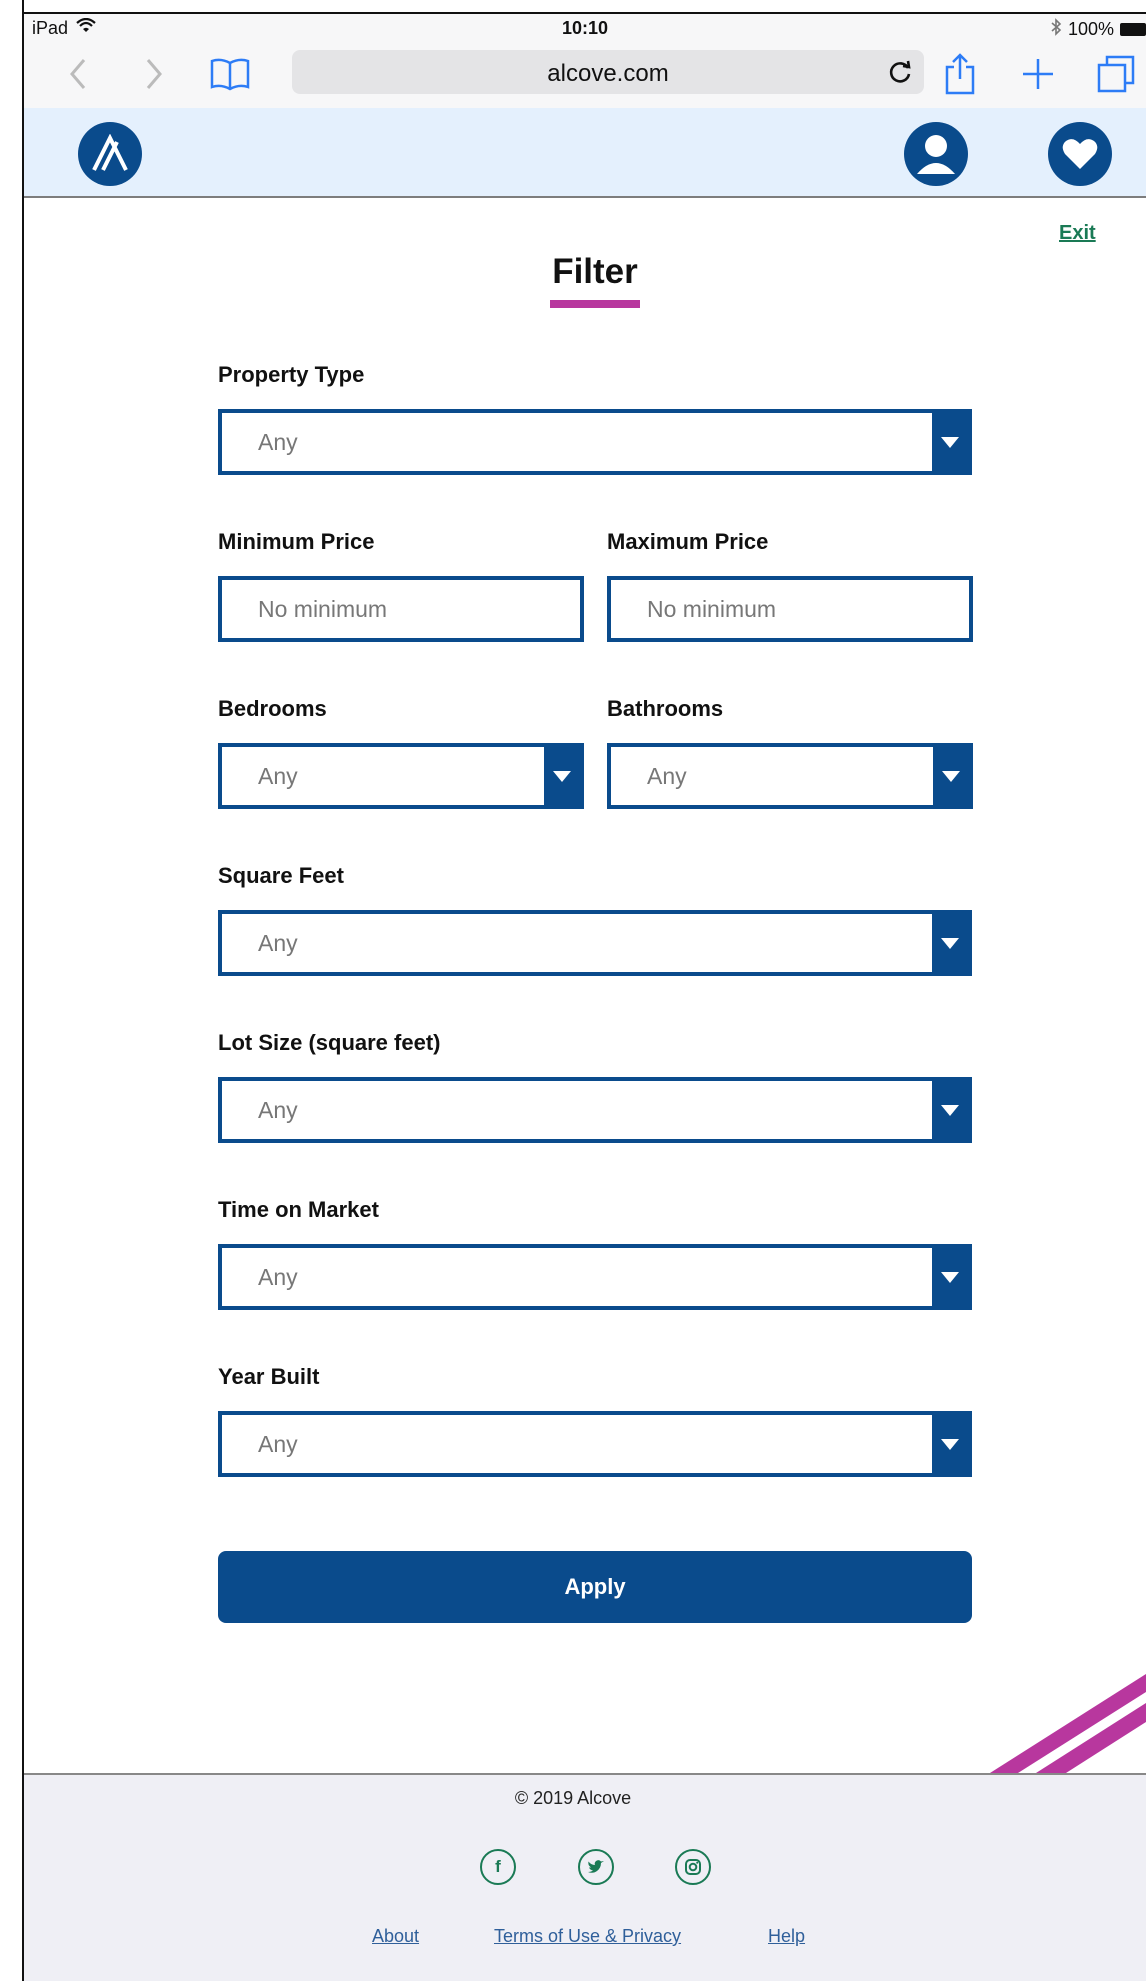 The width and height of the screenshot is (1146, 1981). What do you see at coordinates (712, 609) in the screenshot?
I see `max-price-placeholder: No minimum` at bounding box center [712, 609].